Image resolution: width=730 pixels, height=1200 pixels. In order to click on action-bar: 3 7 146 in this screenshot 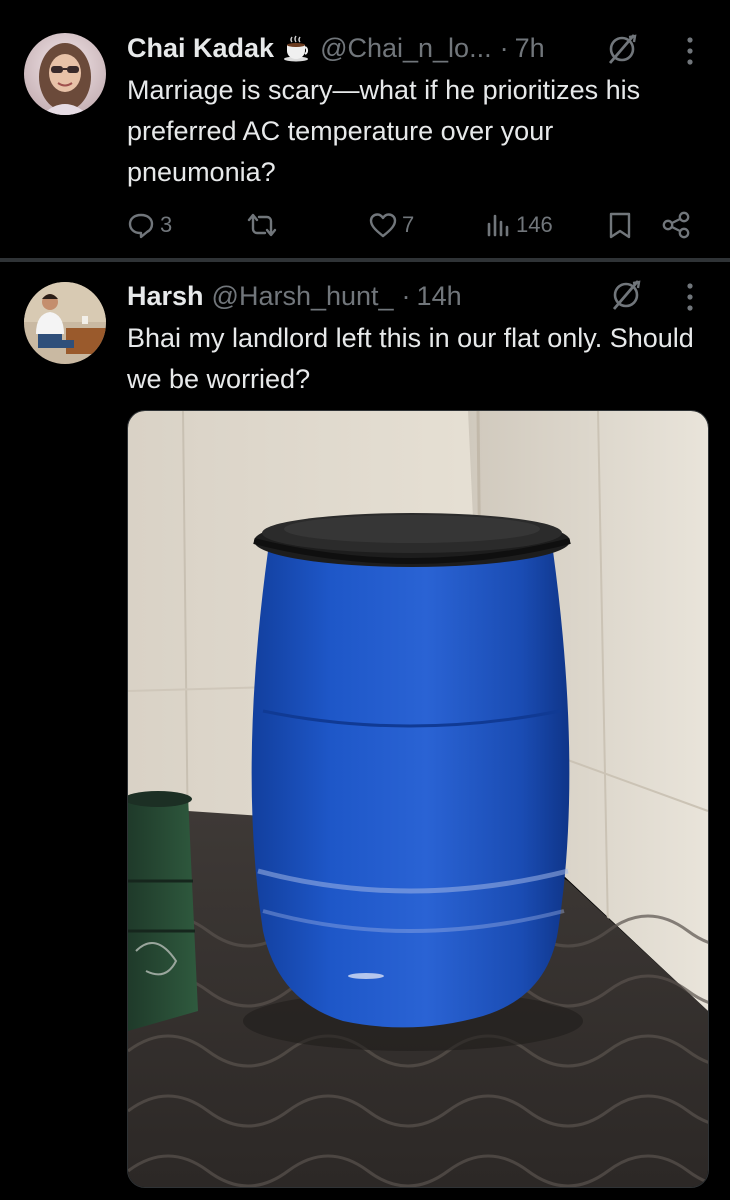, I will do `click(365, 225)`.